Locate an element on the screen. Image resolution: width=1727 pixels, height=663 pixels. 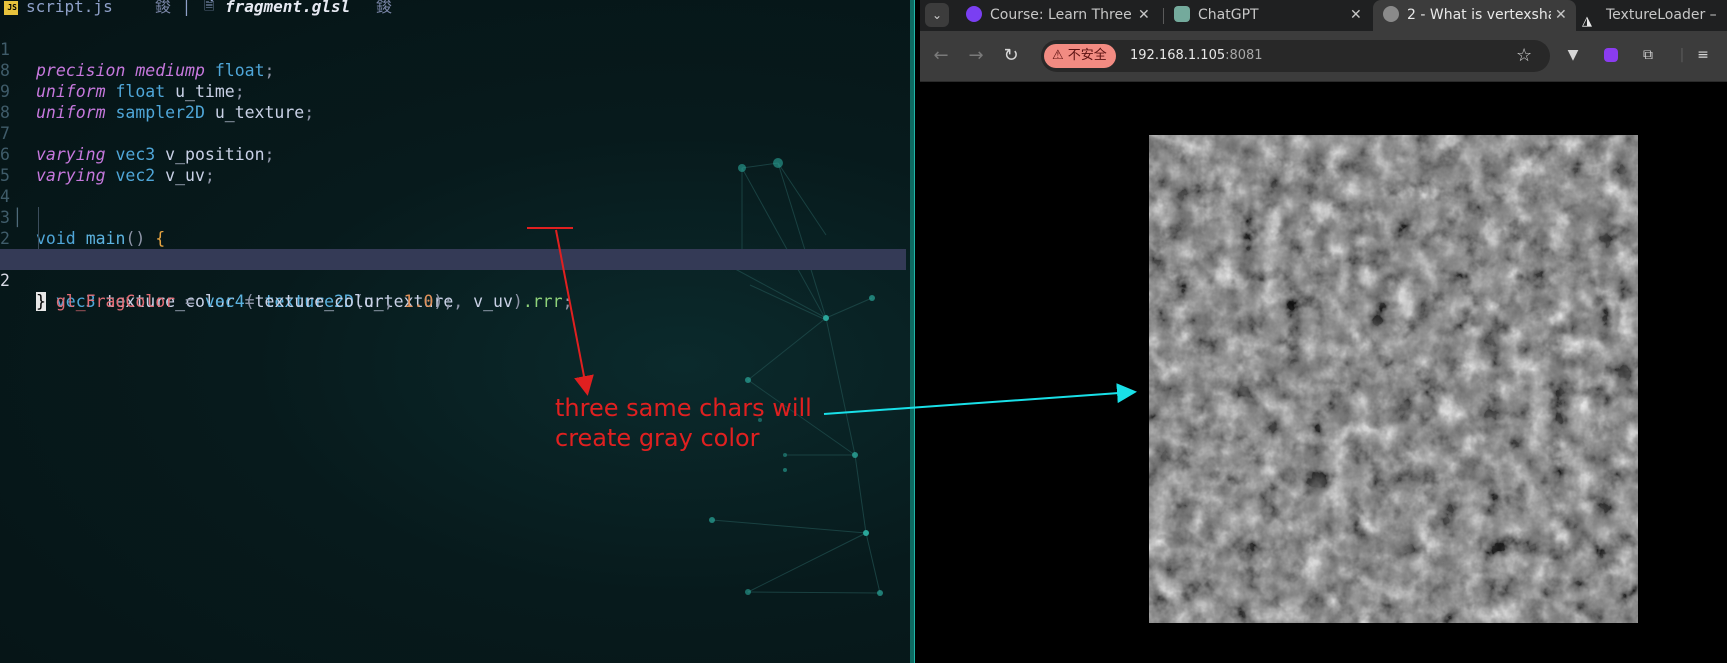
address-bar is located at coordinates (1295, 56).